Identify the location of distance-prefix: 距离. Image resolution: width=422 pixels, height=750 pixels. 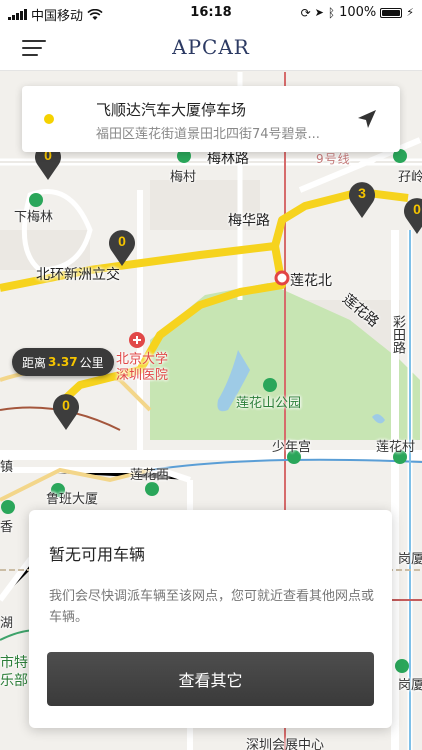
(34, 362).